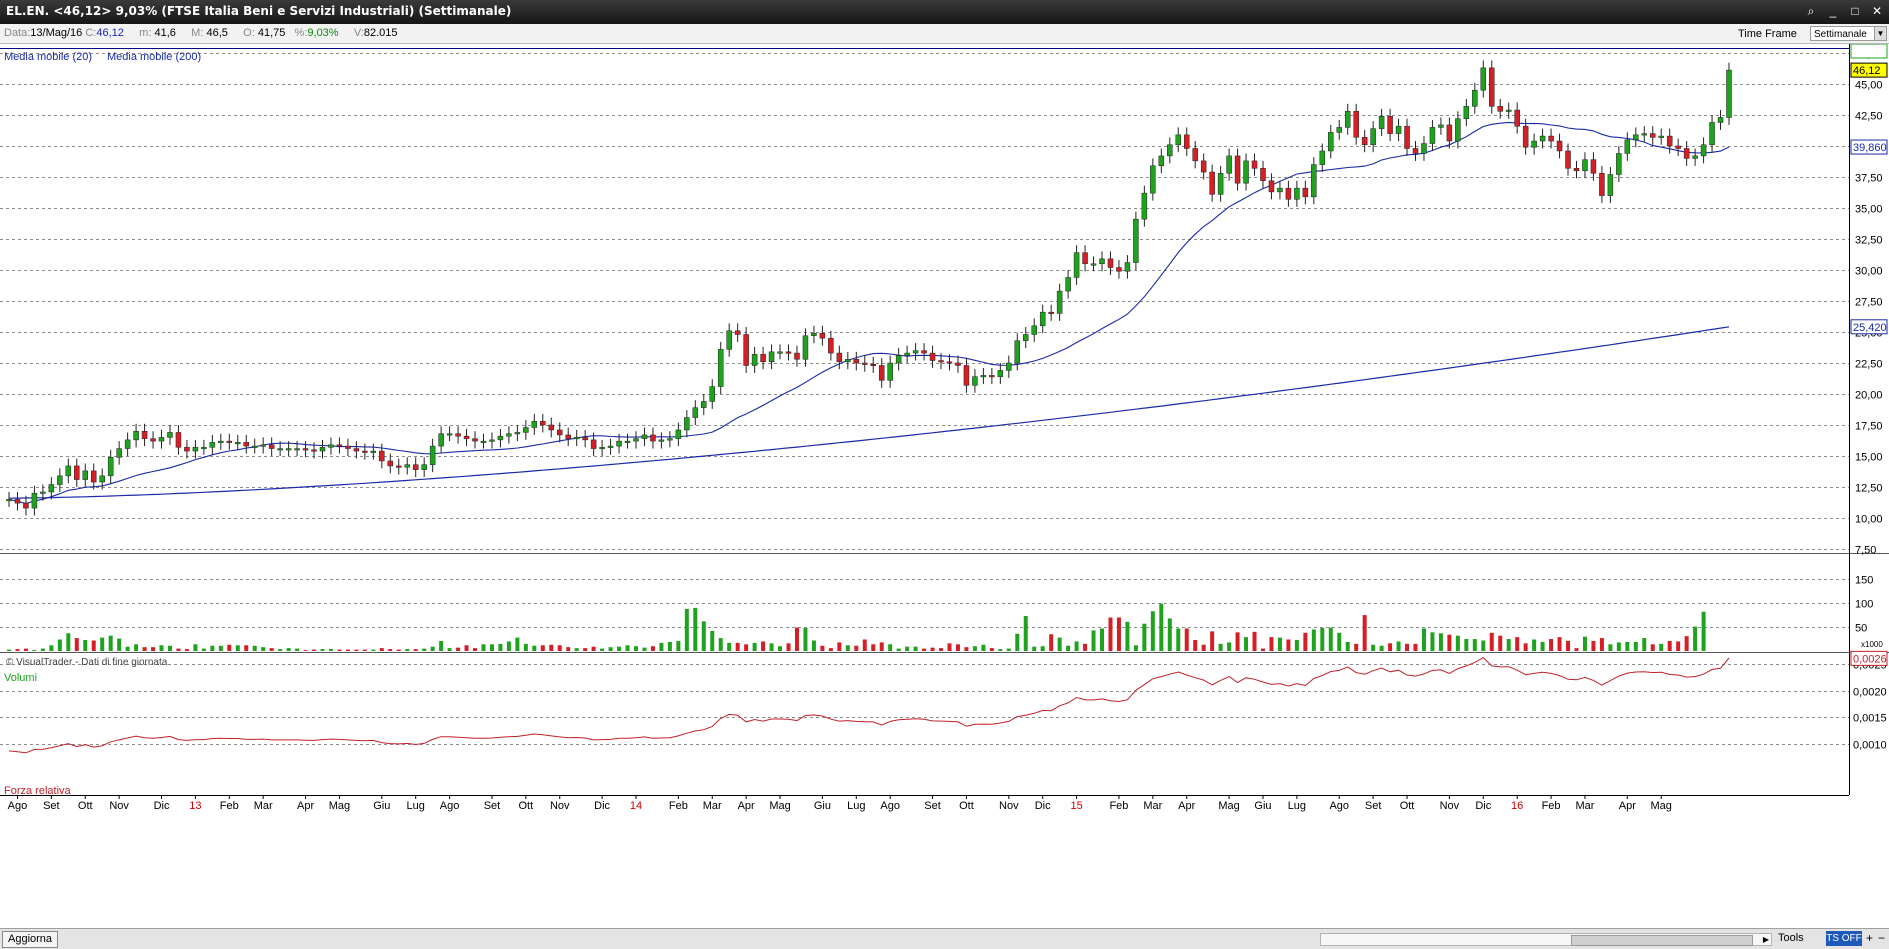 The width and height of the screenshot is (1889, 949). What do you see at coordinates (145, 33) in the screenshot?
I see `min-label: m:` at bounding box center [145, 33].